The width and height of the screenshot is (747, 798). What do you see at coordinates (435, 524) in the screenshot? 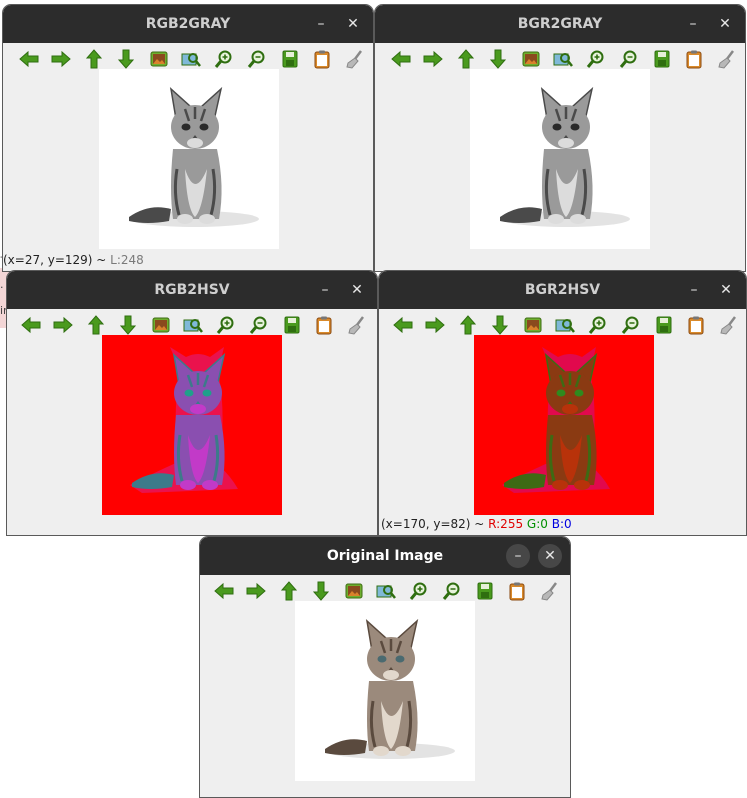
I see `cursor-coordinates: (x=170, y=82) ~` at bounding box center [435, 524].